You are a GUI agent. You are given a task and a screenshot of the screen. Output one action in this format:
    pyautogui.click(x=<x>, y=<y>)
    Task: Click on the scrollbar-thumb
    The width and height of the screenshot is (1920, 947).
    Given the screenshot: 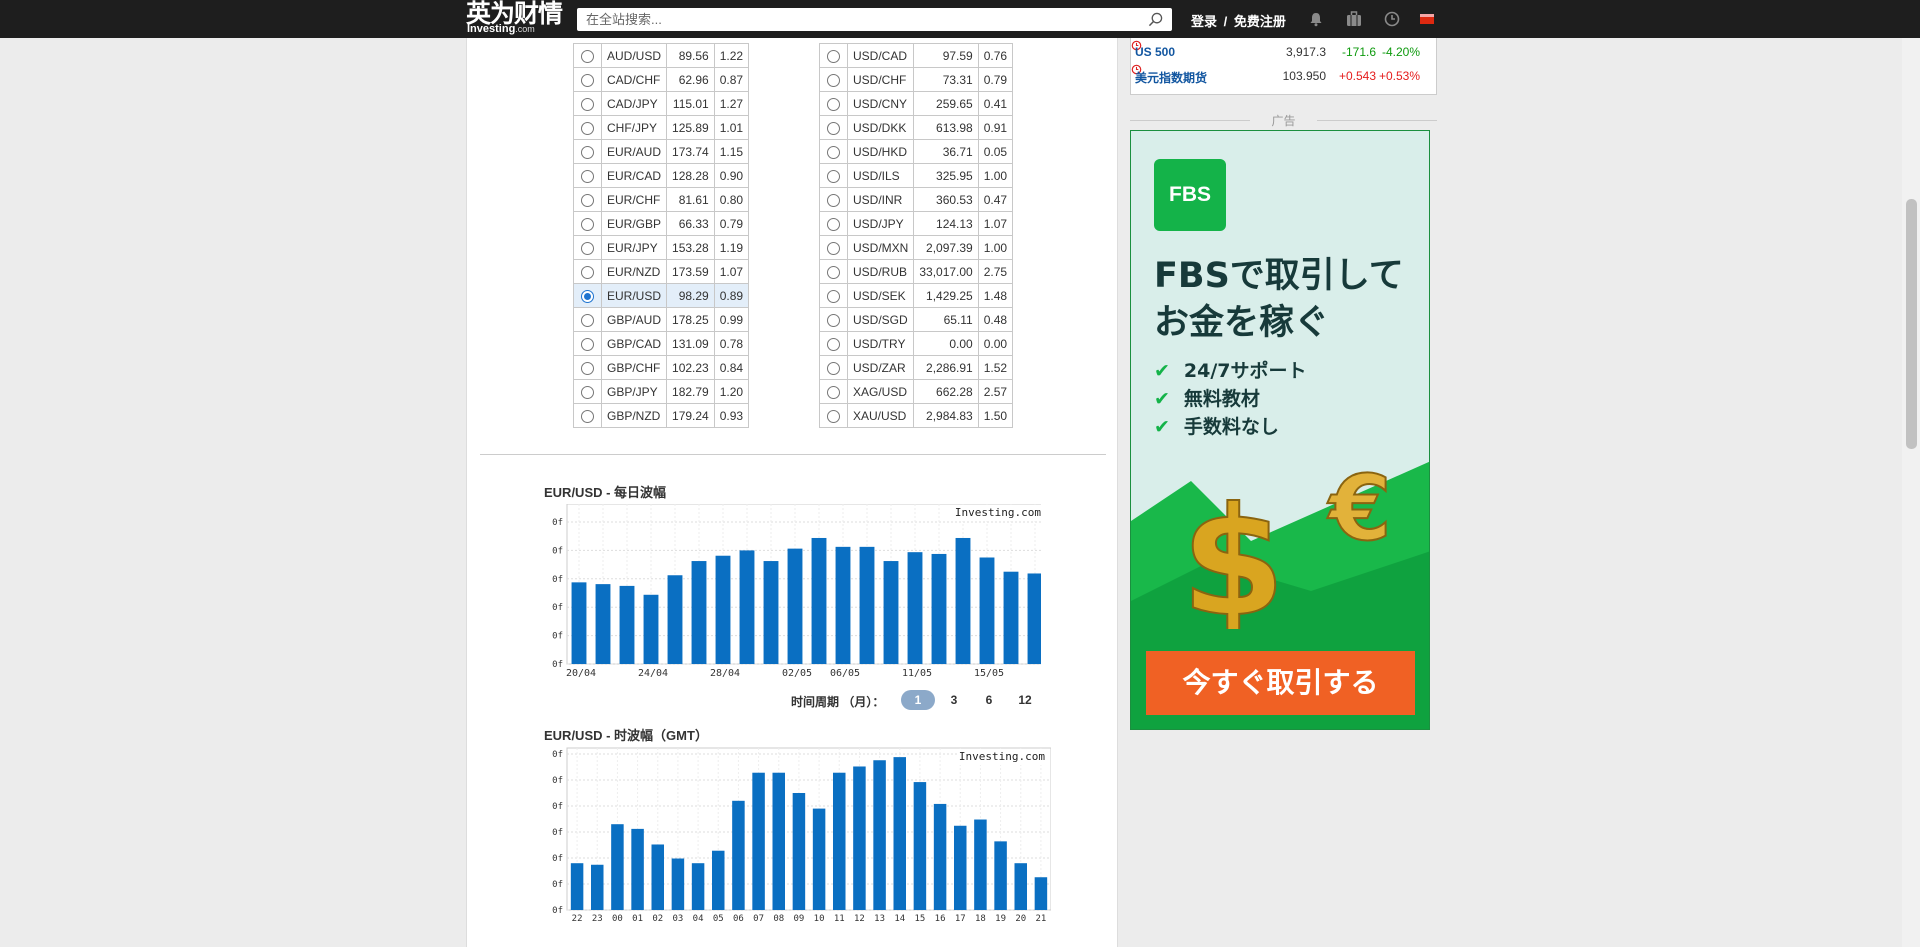 What is the action you would take?
    pyautogui.click(x=1911, y=324)
    